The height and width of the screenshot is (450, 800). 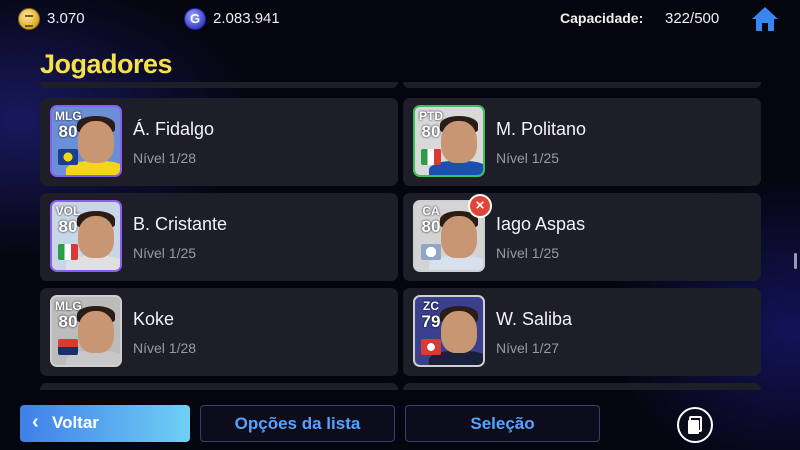 I want to click on player-name: Á. Fidalgo, so click(x=174, y=129).